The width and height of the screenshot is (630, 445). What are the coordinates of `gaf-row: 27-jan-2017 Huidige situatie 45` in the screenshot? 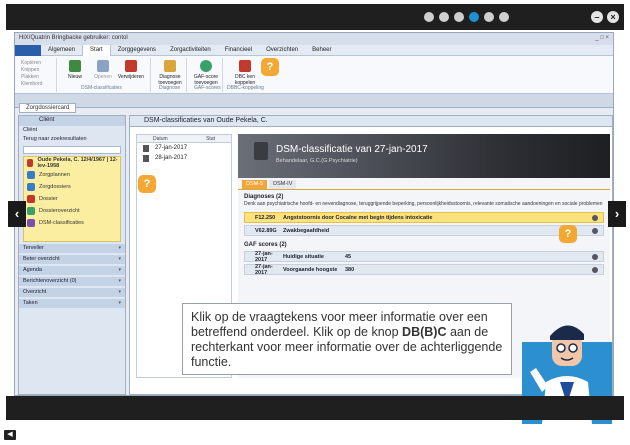 It's located at (424, 256).